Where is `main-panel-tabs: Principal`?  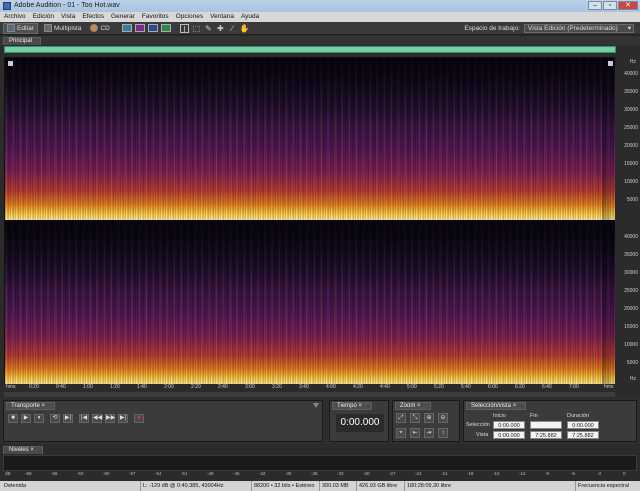 main-panel-tabs: Principal is located at coordinates (320, 40).